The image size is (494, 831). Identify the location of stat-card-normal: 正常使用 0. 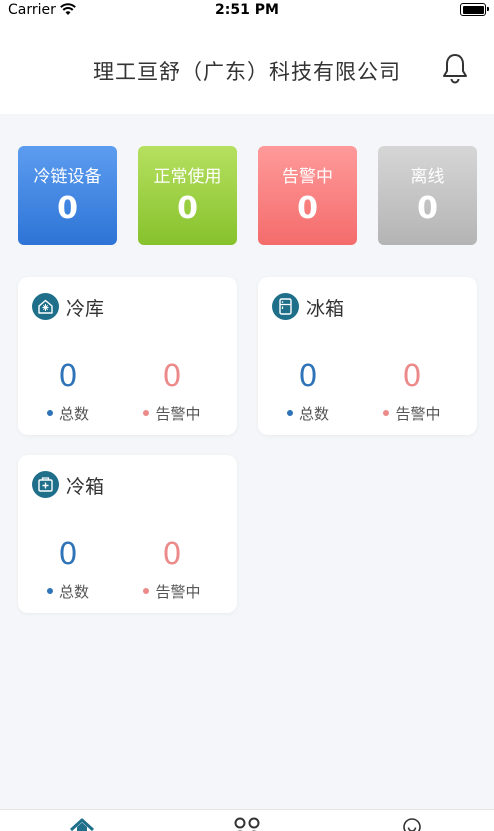
(187, 195).